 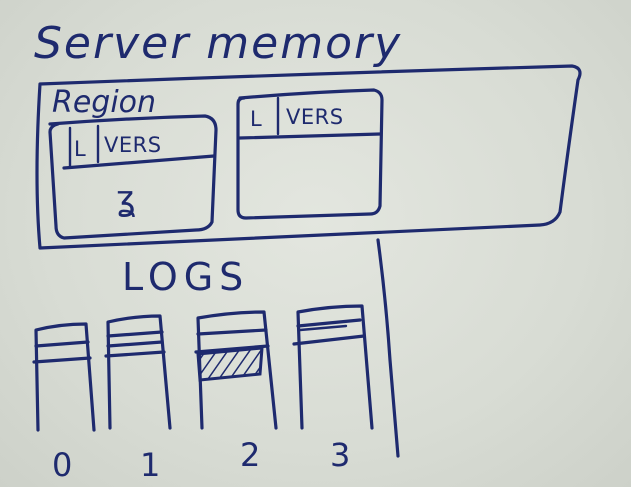 What do you see at coordinates (64, 403) in the screenshot?
I see `log-0: 0` at bounding box center [64, 403].